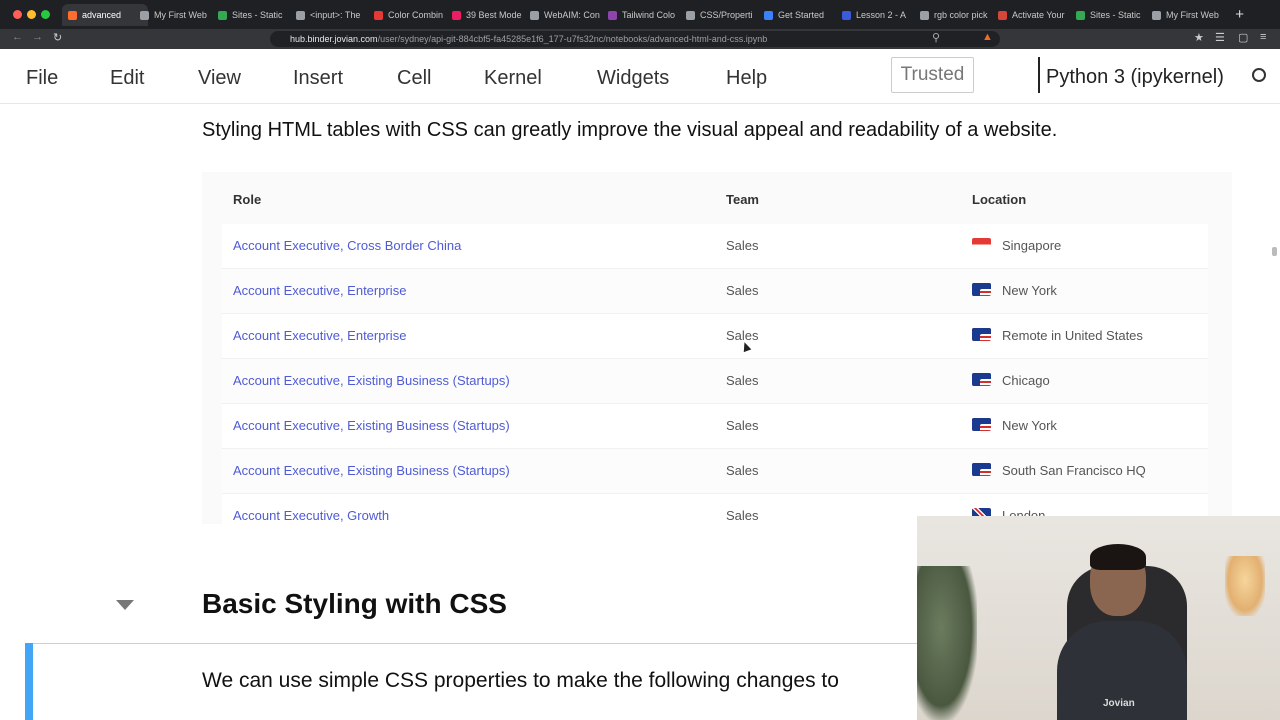 The width and height of the screenshot is (1280, 720). I want to click on back-icon: ←, so click(17, 37).